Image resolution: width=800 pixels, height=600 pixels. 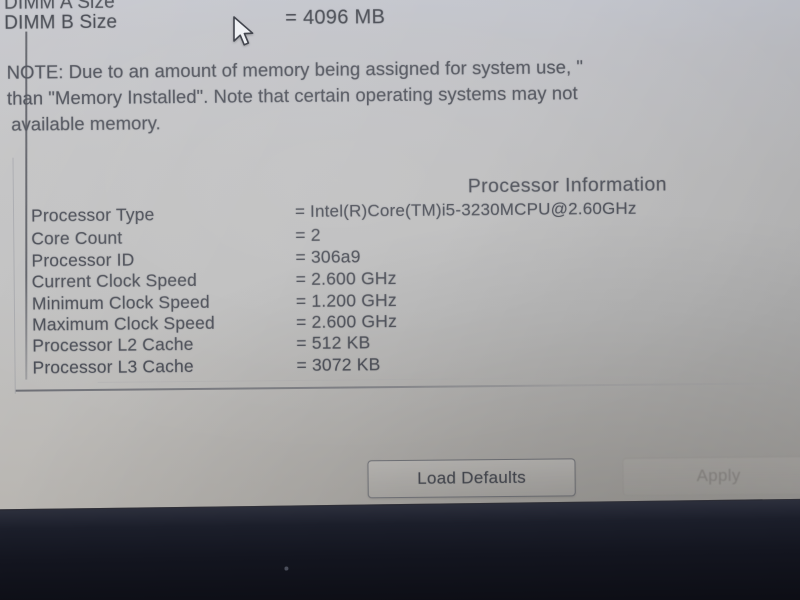 What do you see at coordinates (114, 280) in the screenshot?
I see `current-clock-speed-label: Current Clock Speed` at bounding box center [114, 280].